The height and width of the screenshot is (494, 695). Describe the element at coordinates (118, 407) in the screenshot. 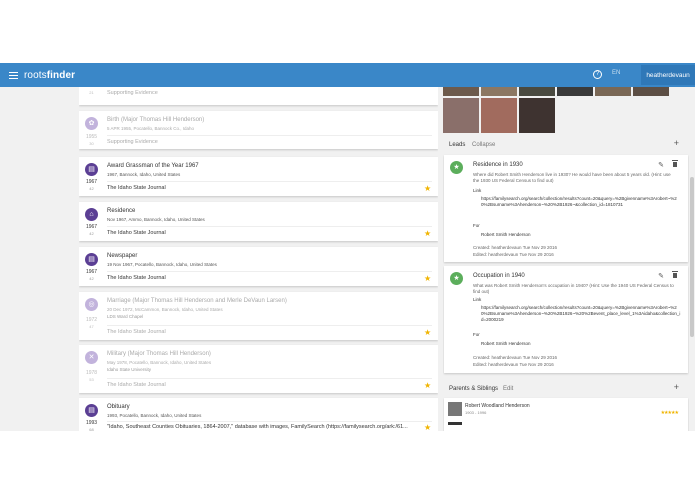

I see `event-title: Obituary` at that location.